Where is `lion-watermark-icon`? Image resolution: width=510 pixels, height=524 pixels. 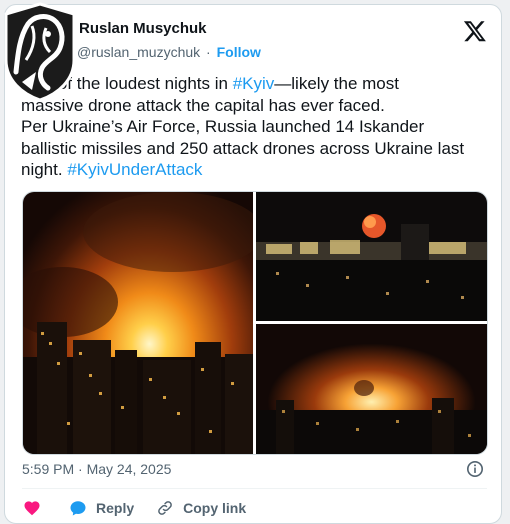
lion-watermark-icon is located at coordinates (40, 52).